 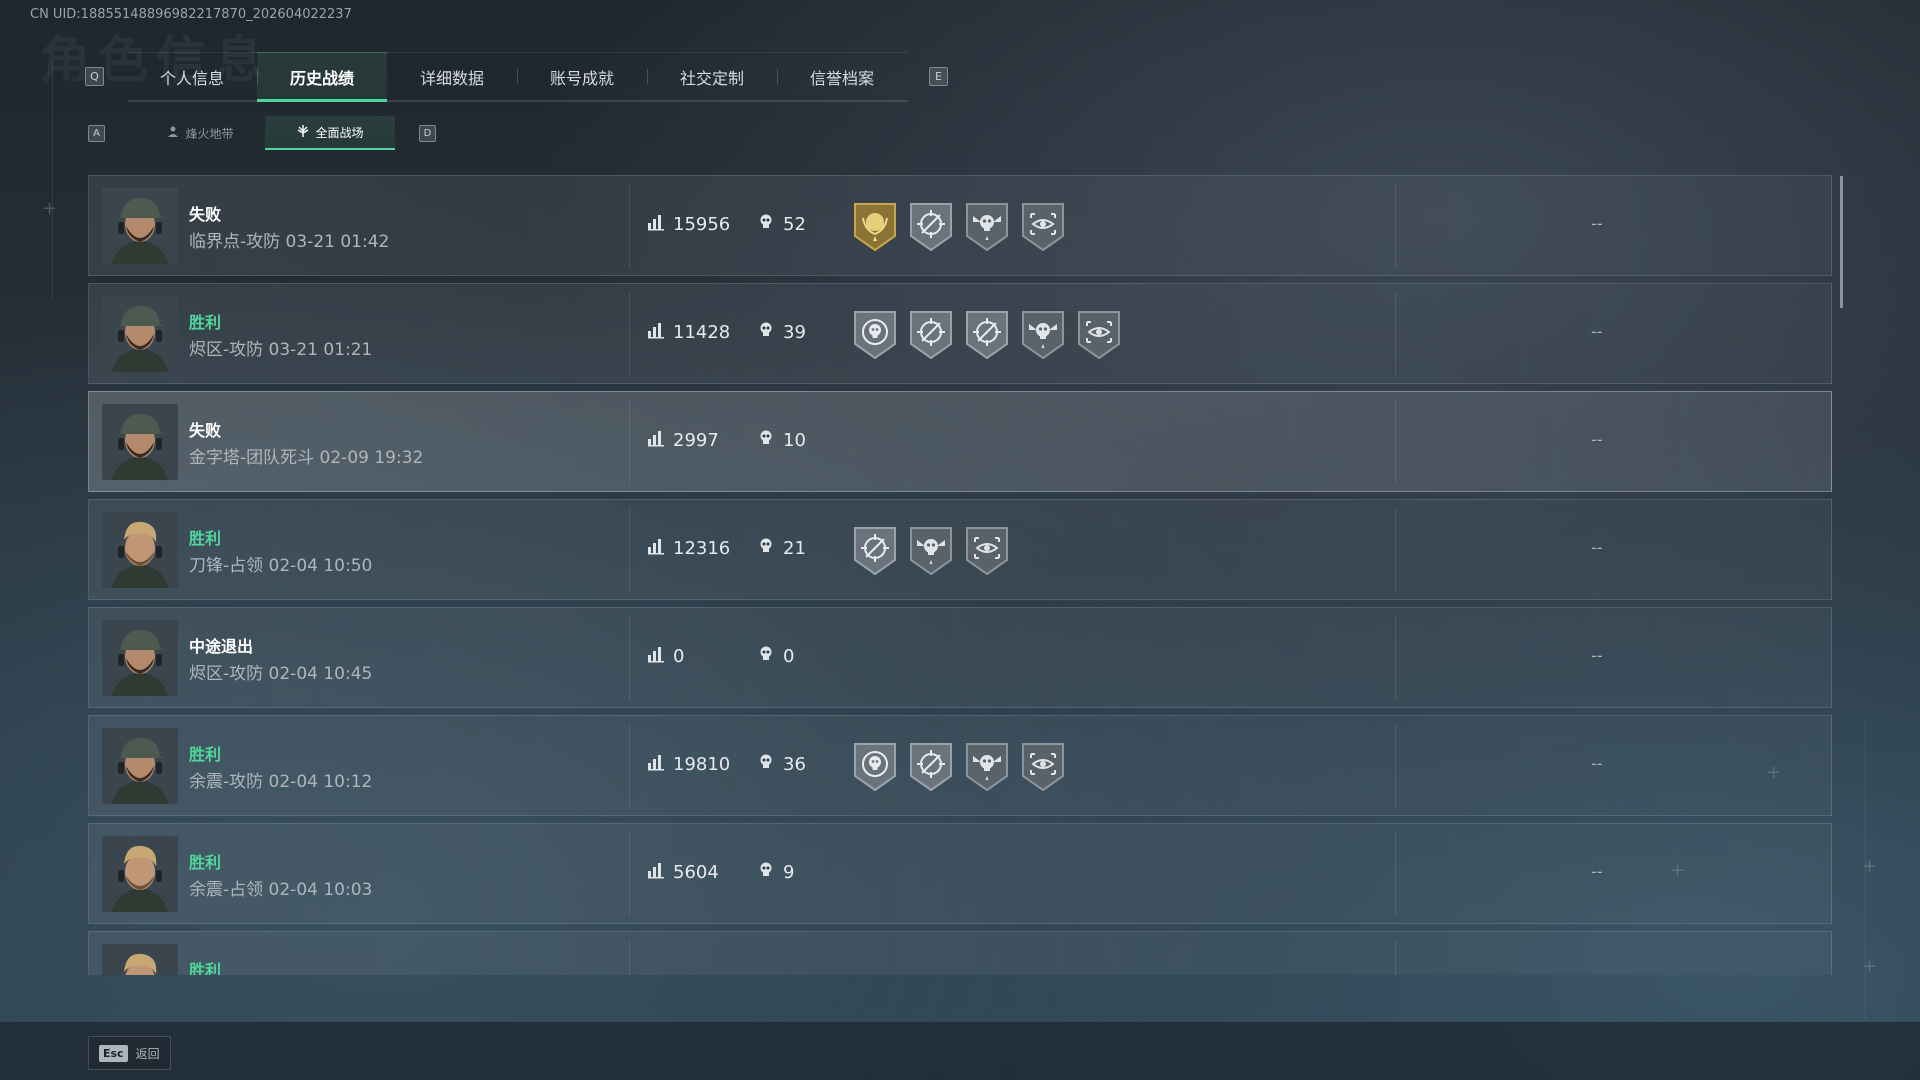 I want to click on score-stat: 11428, so click(x=688, y=332).